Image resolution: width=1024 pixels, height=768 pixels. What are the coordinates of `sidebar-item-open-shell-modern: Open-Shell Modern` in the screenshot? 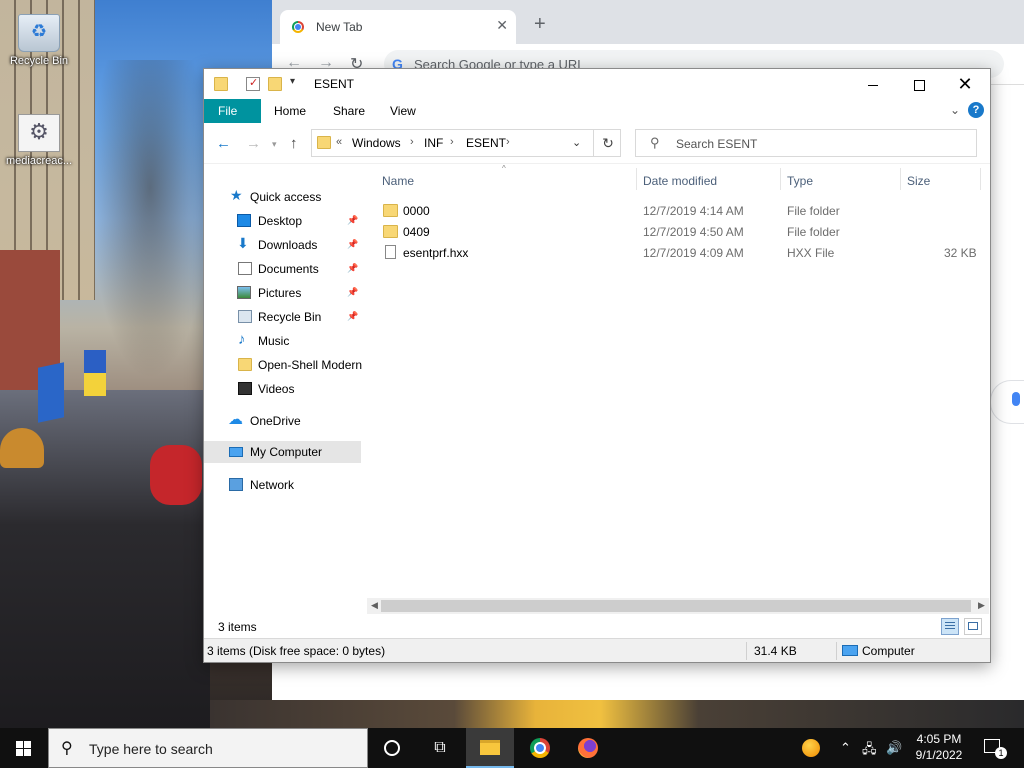 It's located at (283, 365).